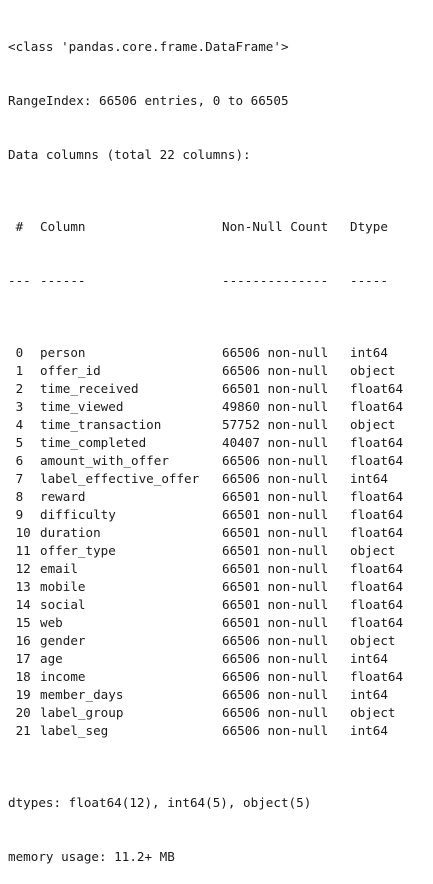 The height and width of the screenshot is (884, 433). Describe the element at coordinates (70, 370) in the screenshot. I see `row-column-name: offer_id` at that location.